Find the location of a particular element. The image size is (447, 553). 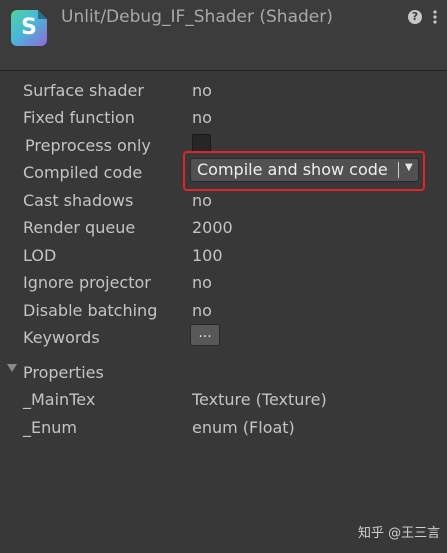

property-name: _Enum is located at coordinates (50, 427).